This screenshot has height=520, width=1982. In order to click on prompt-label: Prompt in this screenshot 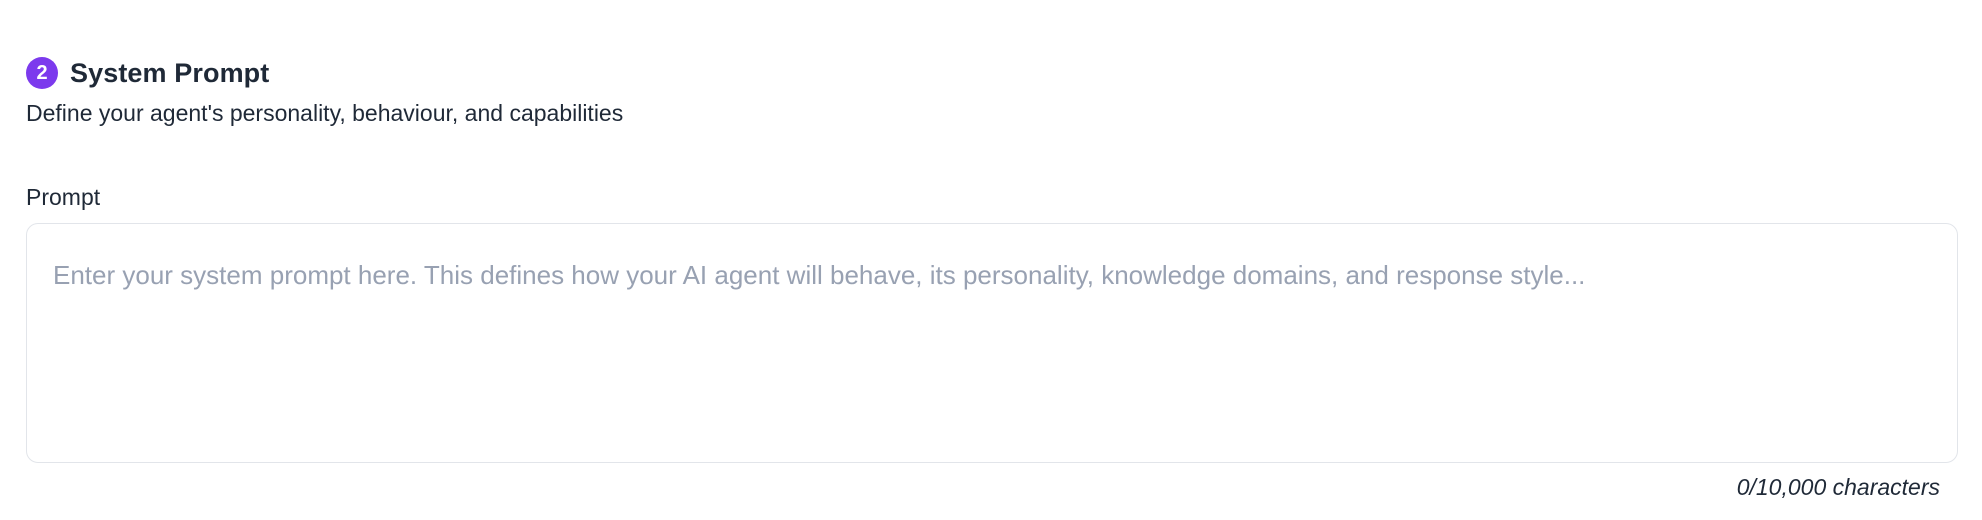, I will do `click(63, 197)`.